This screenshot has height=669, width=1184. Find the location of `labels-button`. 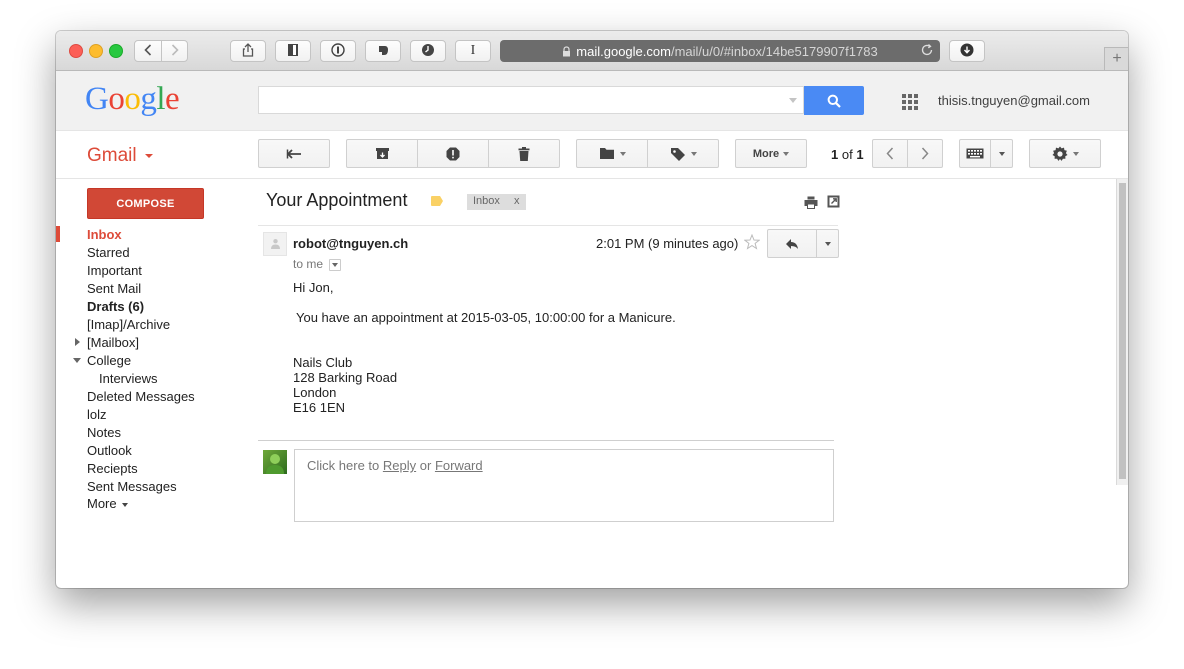

labels-button is located at coordinates (683, 153).